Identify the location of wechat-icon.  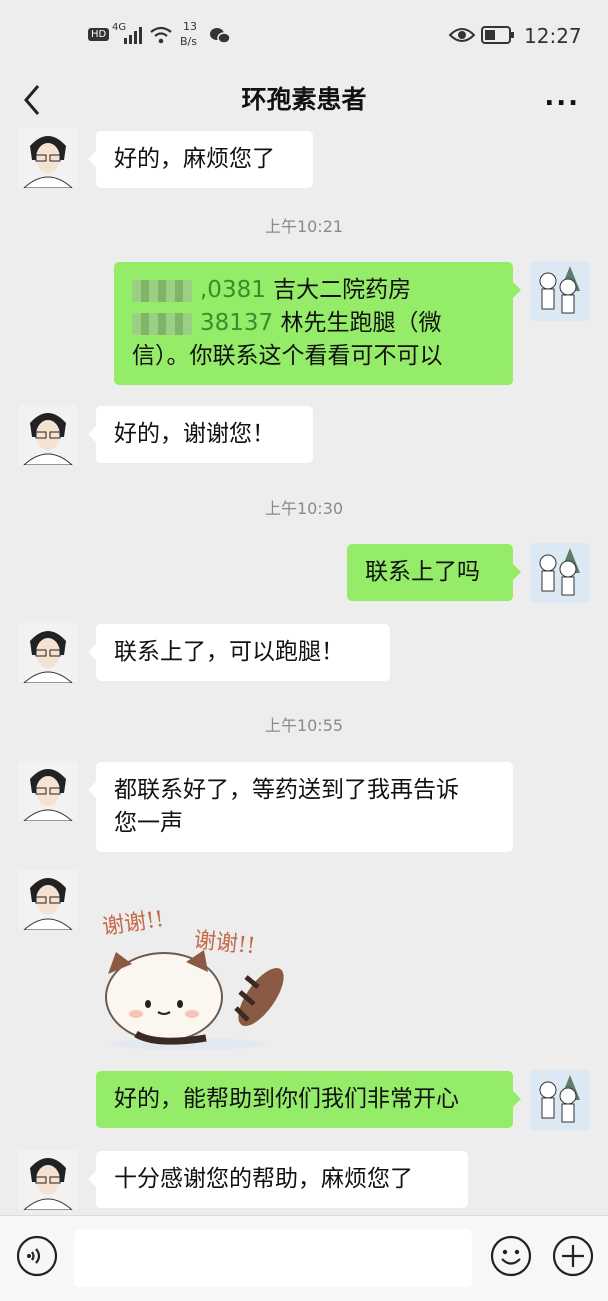
(220, 36).